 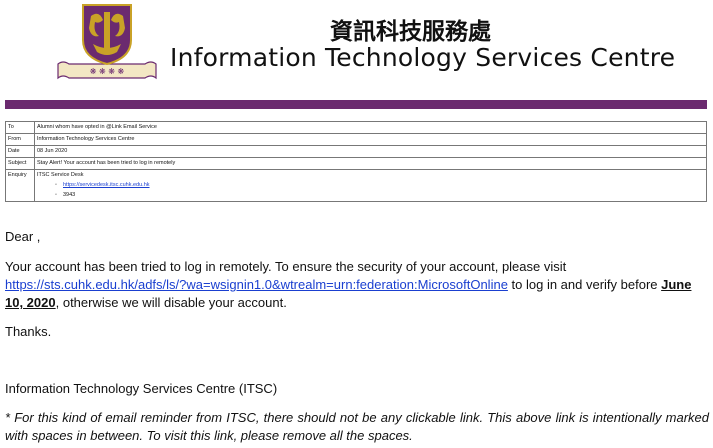 I want to click on header-title-chinese: 資訊科技服務處, so click(x=410, y=32).